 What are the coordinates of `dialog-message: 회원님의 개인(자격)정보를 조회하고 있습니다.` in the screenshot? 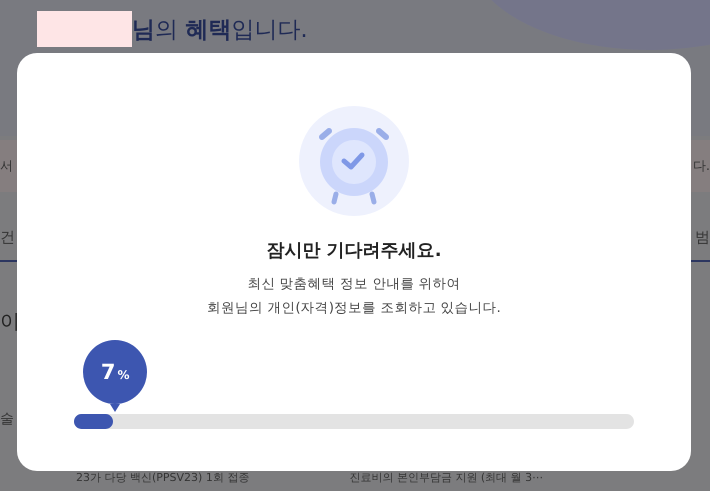 It's located at (354, 308).